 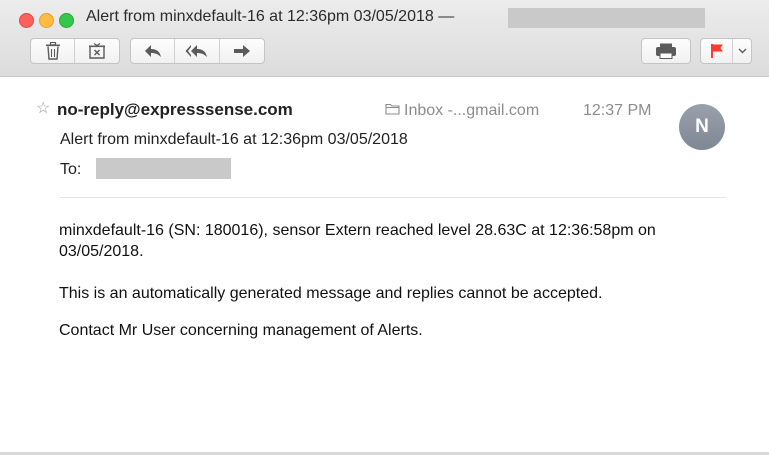 I want to click on flag-menu-button, so click(x=742, y=51).